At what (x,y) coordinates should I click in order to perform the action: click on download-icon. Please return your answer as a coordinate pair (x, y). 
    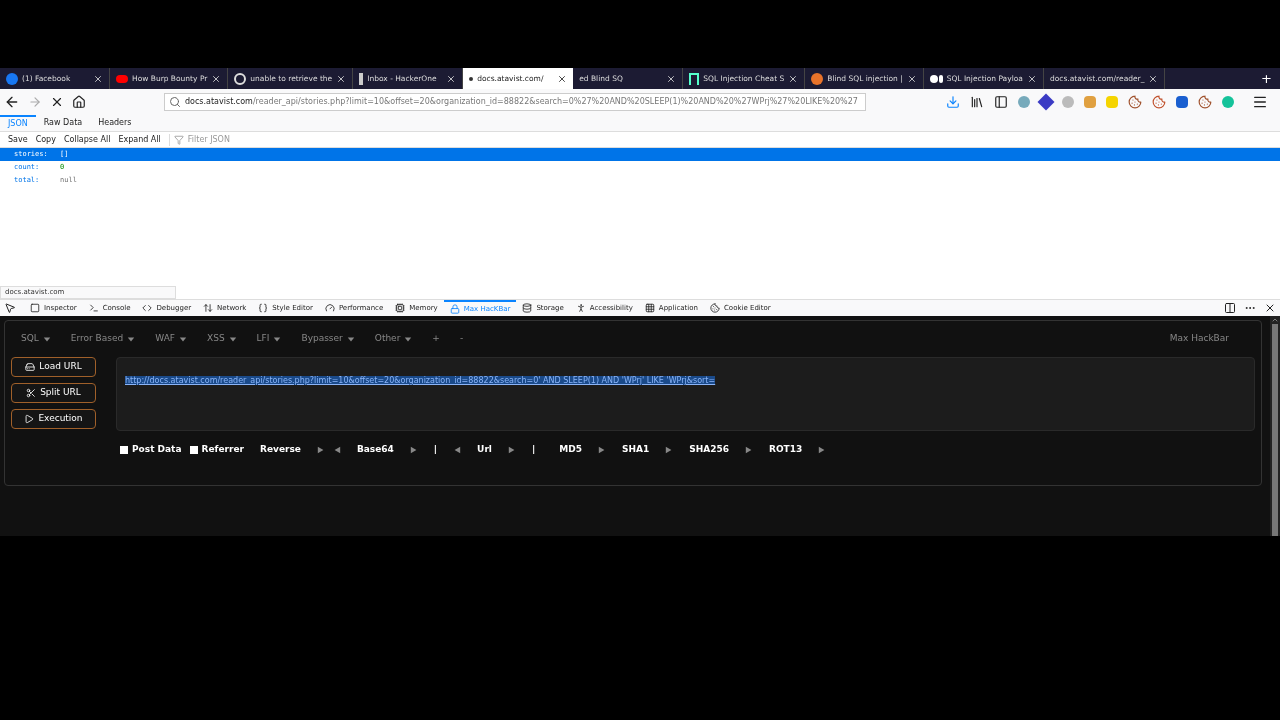
    Looking at the image, I should click on (953, 102).